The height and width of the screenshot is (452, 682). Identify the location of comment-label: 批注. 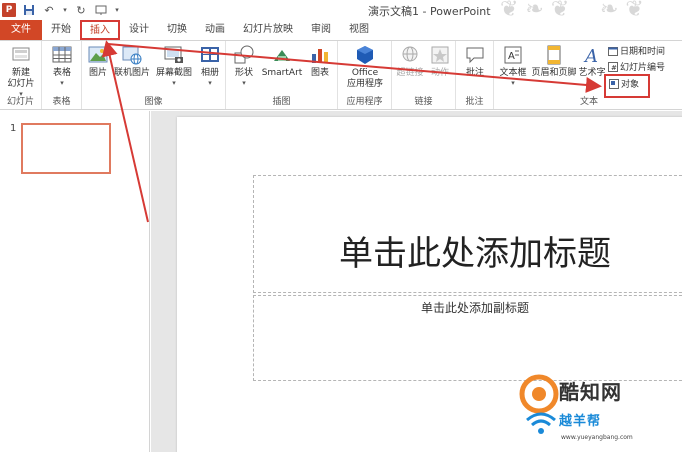
(474, 73).